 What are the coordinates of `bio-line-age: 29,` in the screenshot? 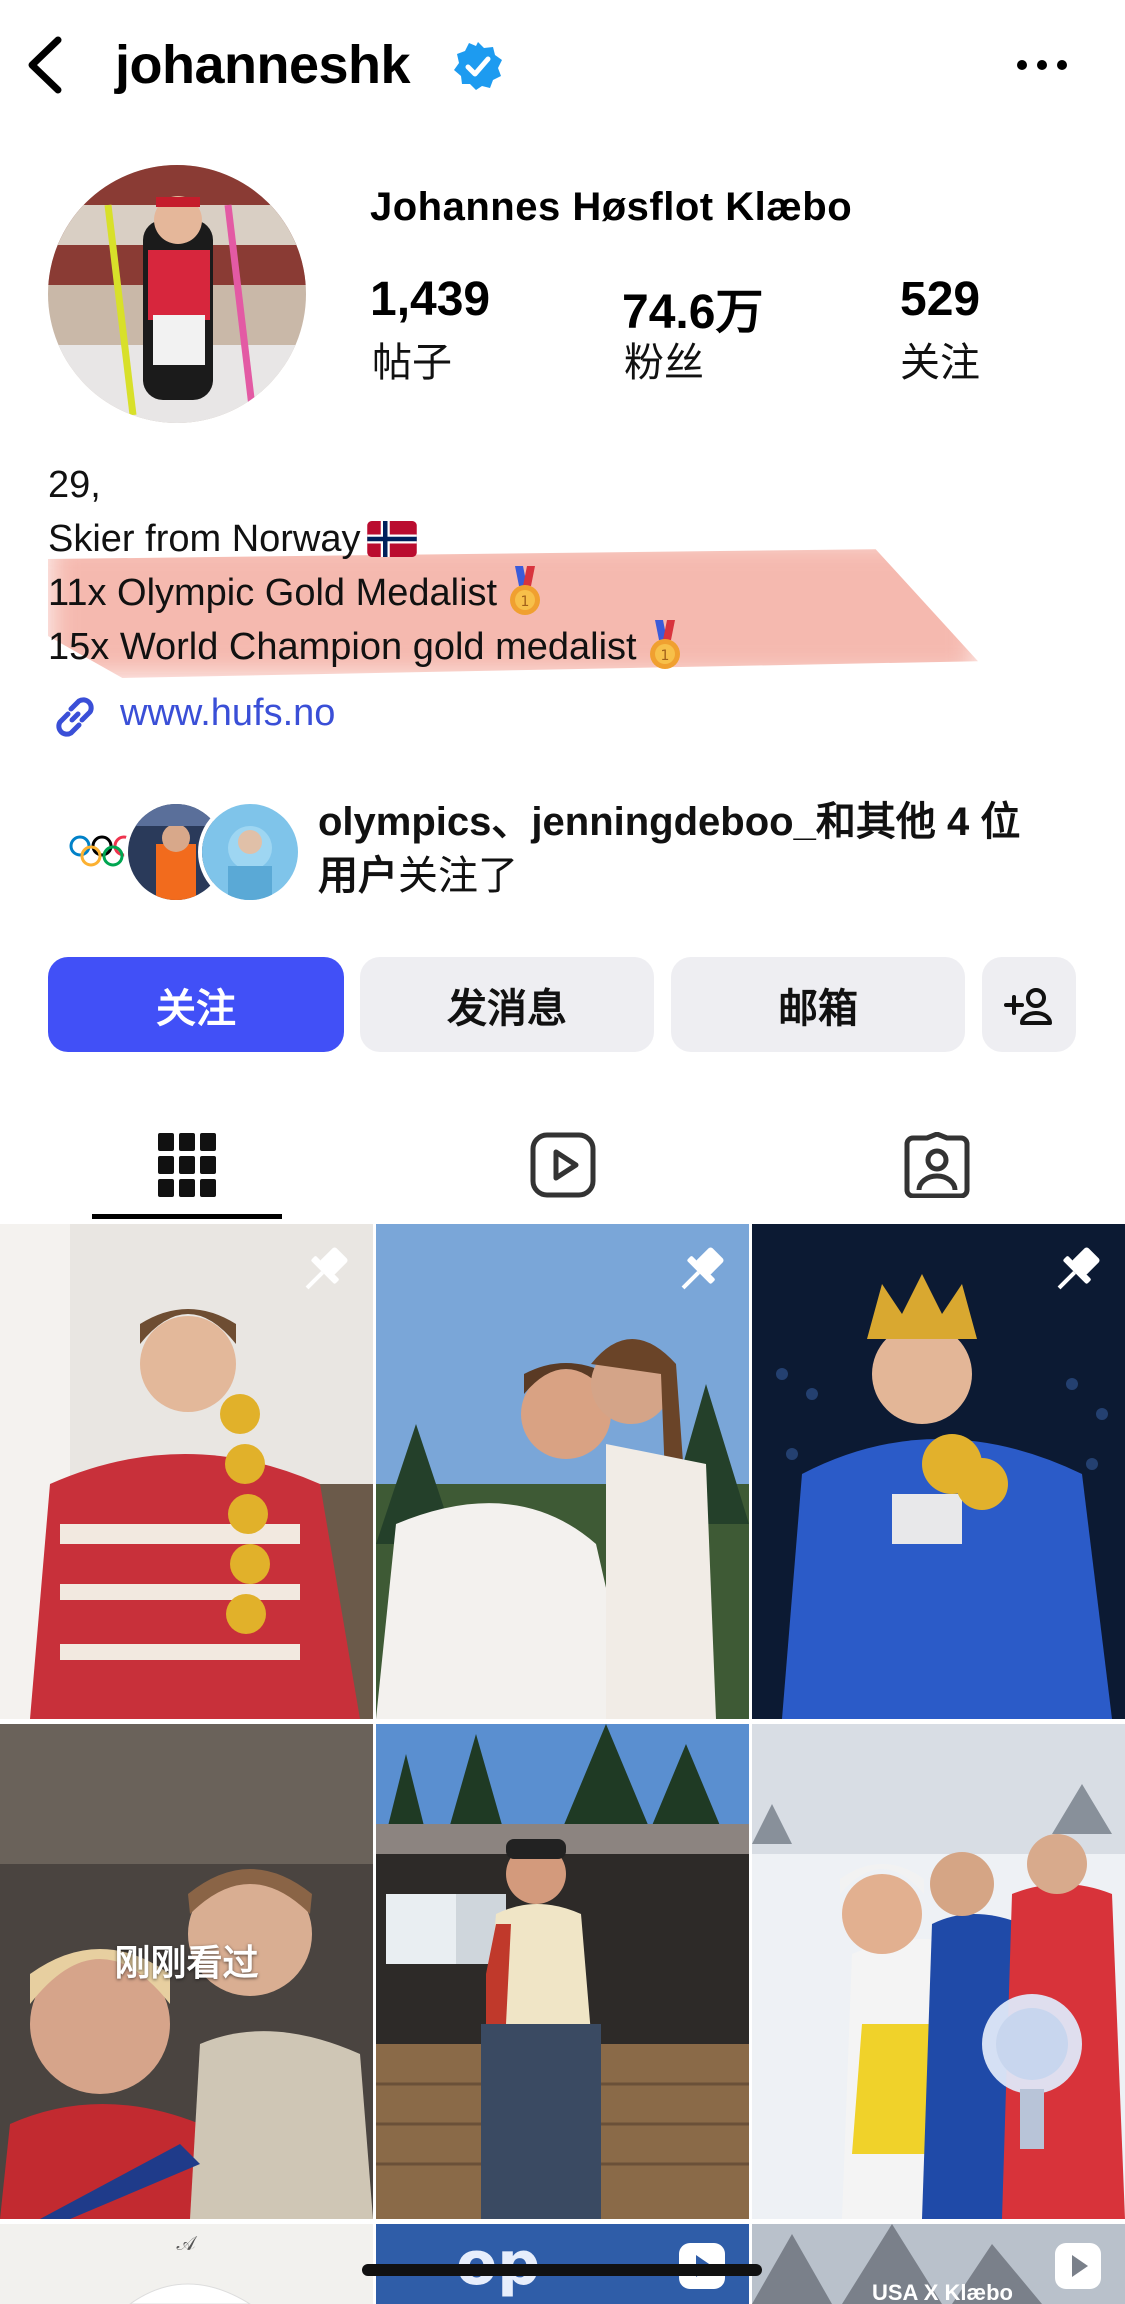 It's located at (74, 485).